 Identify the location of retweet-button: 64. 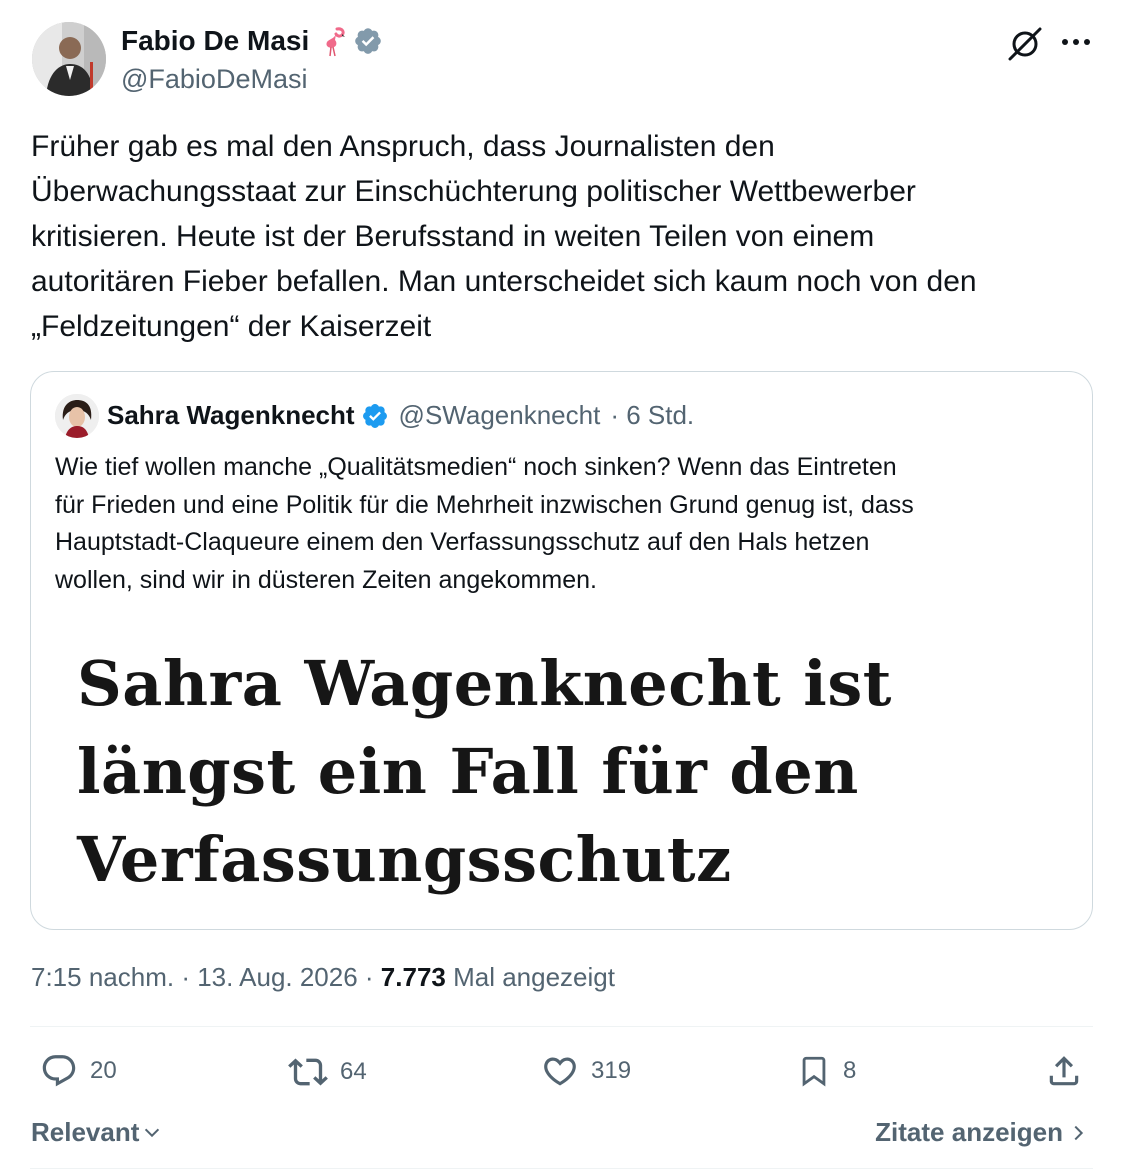
(327, 1072).